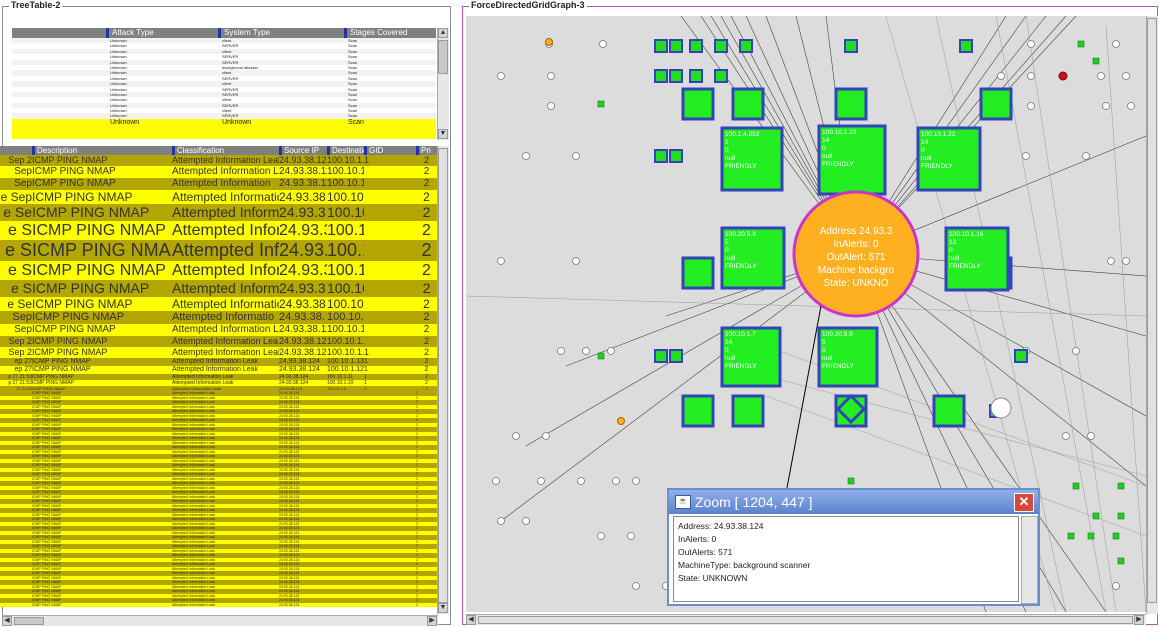 This screenshot has width=1160, height=627. I want to click on graph-horizontal-scrollbar: ◀ ▶, so click(806, 619).